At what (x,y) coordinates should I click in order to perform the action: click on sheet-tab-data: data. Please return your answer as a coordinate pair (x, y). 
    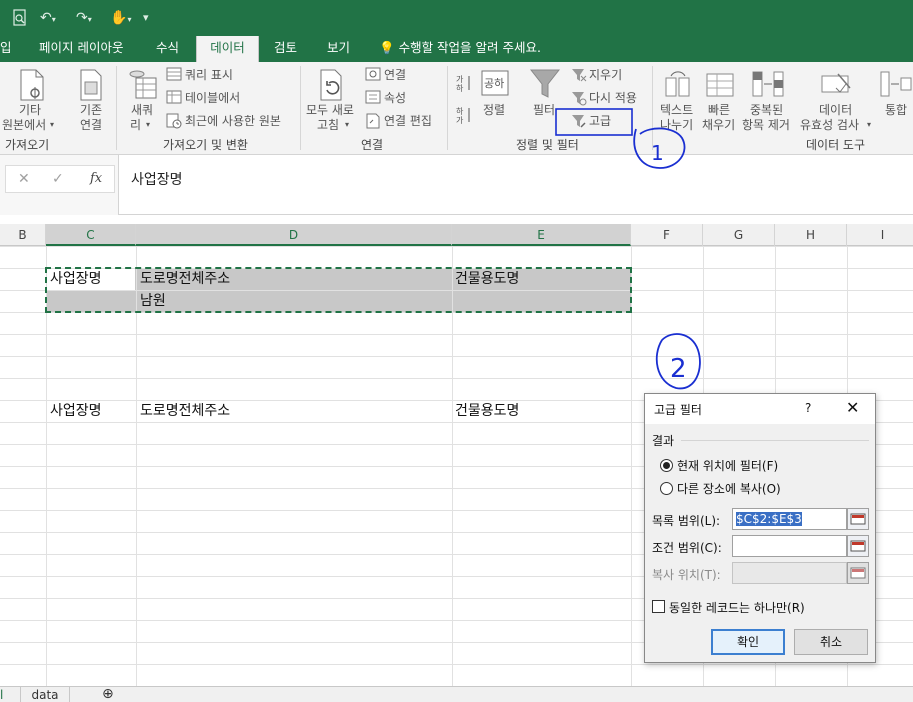
    Looking at the image, I should click on (45, 694).